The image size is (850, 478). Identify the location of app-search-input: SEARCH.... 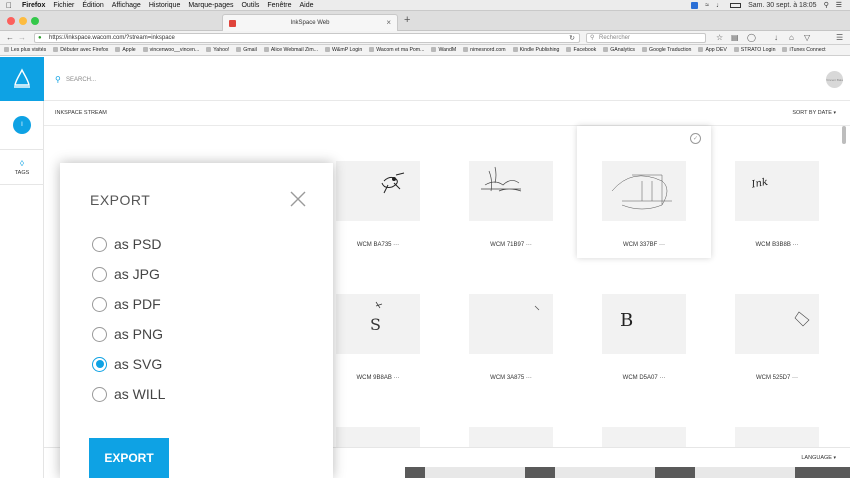
(81, 80).